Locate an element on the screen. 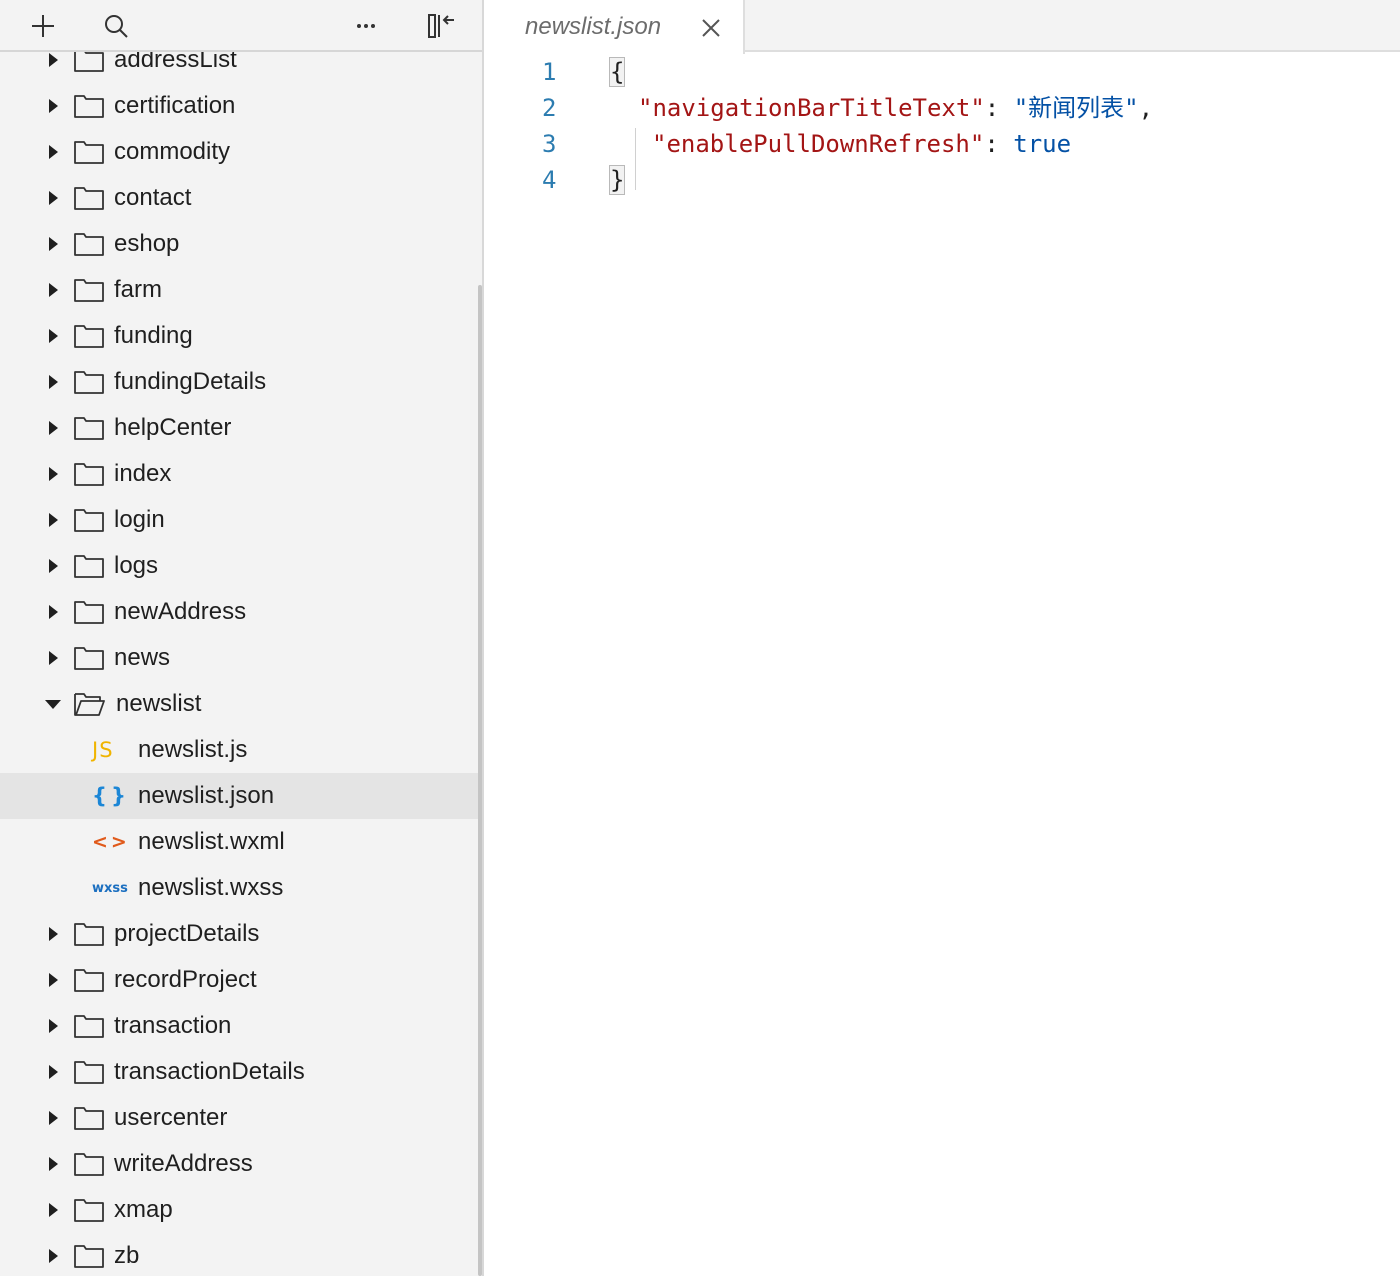 Image resolution: width=1400 pixels, height=1276 pixels. tree-item-label: newslist.wxml is located at coordinates (211, 841).